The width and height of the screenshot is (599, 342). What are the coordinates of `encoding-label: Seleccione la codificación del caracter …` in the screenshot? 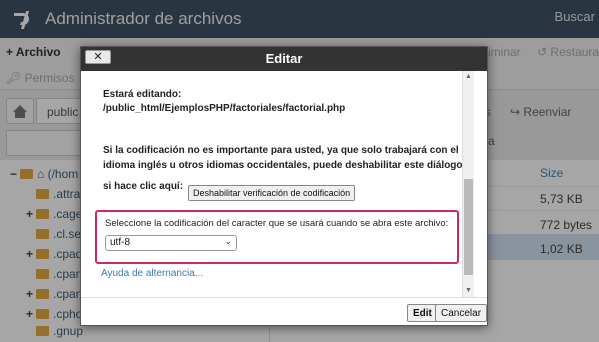 It's located at (277, 223).